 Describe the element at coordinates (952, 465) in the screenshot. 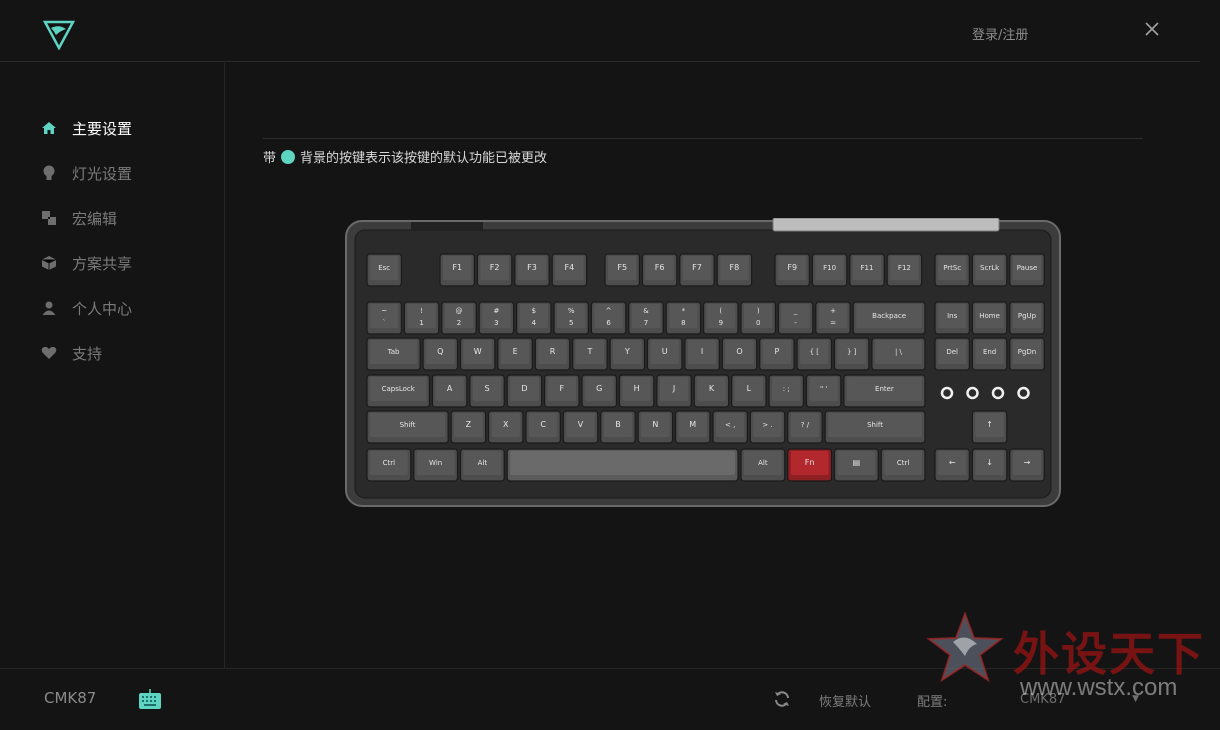

I see `key: ←` at that location.